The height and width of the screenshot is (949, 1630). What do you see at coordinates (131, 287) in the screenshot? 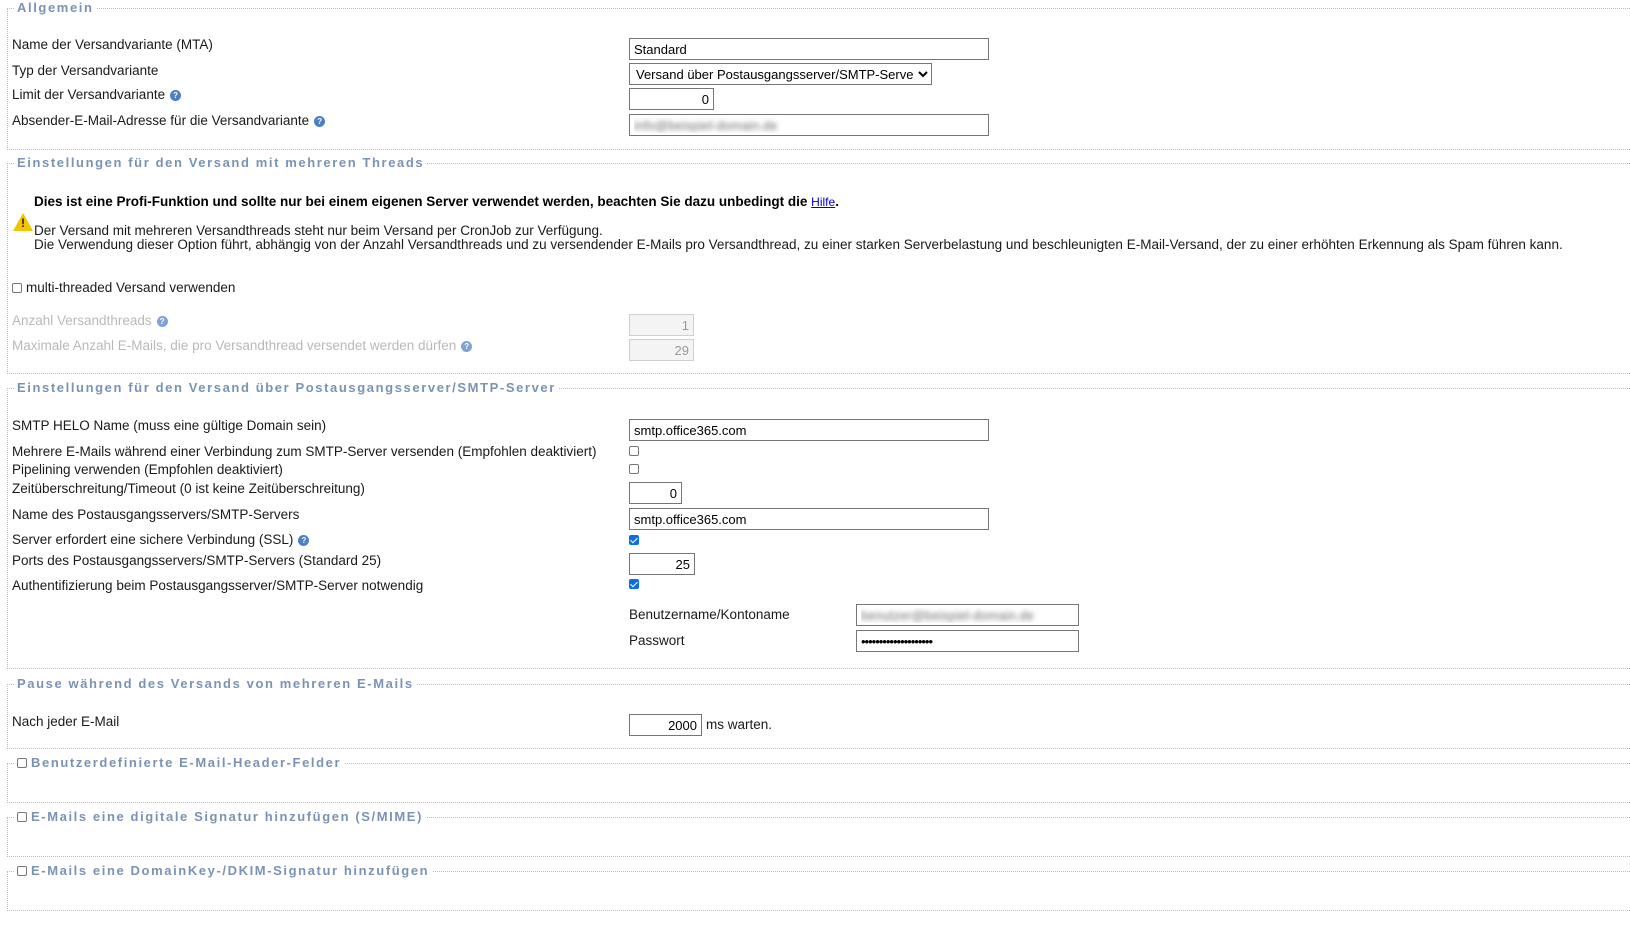
I see `multi-thread-label: multi-threaded Versand verwenden` at bounding box center [131, 287].